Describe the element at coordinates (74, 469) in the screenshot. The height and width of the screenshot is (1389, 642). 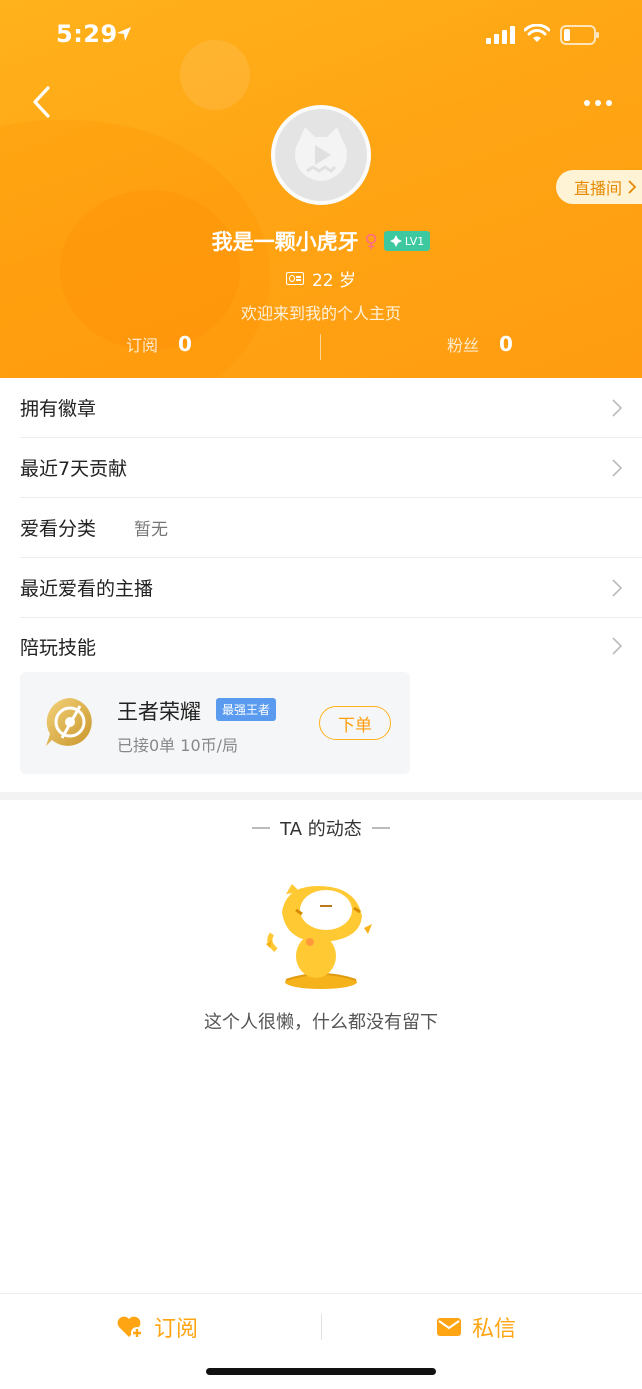
I see `row-label: 最近7天贡献` at that location.